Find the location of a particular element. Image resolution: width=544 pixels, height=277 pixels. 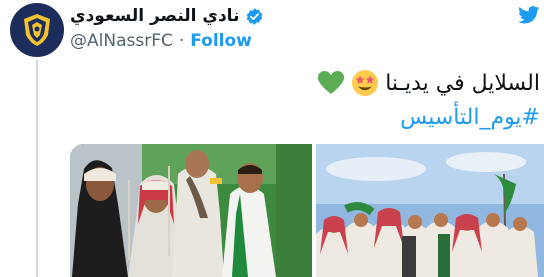

club-logo-icon is located at coordinates (37, 30).